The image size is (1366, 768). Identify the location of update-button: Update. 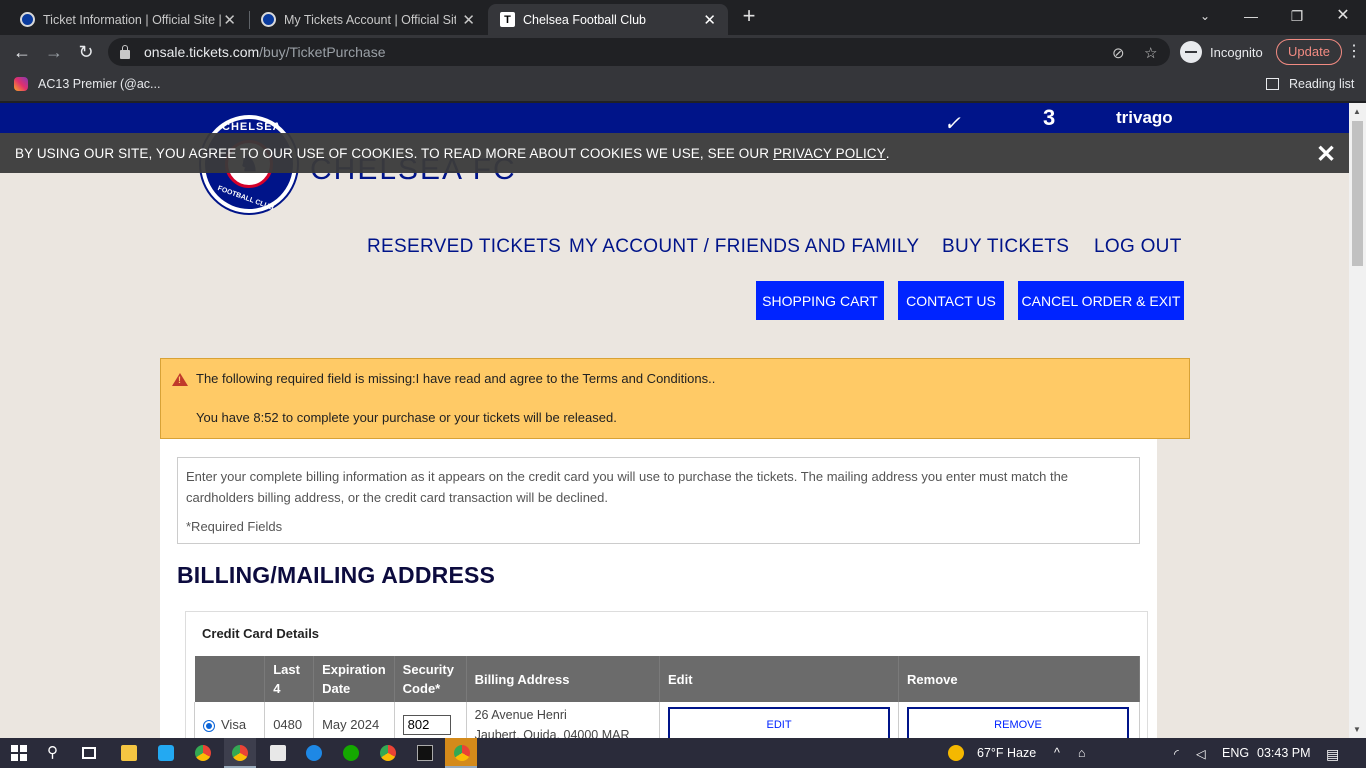
(1309, 52).